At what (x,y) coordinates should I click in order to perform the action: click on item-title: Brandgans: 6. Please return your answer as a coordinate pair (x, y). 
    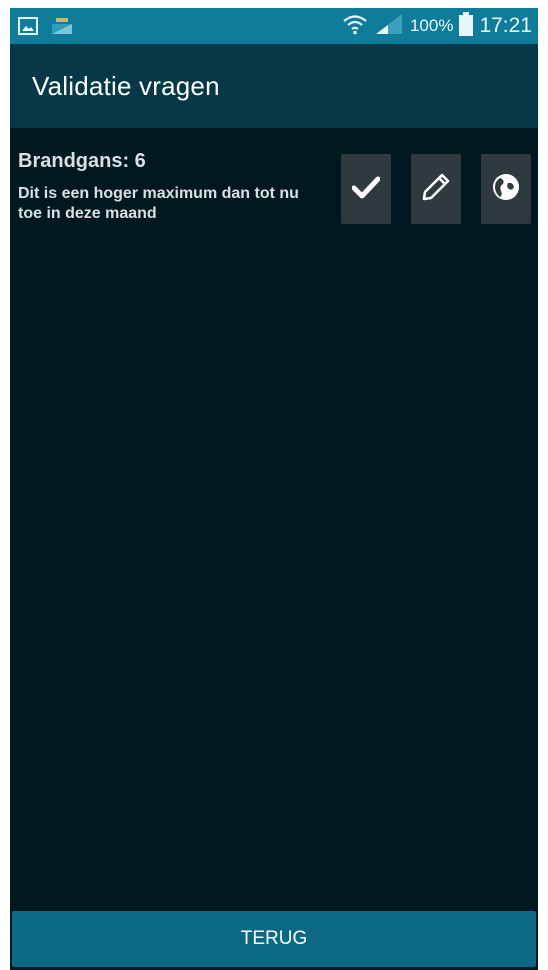
    Looking at the image, I should click on (82, 161).